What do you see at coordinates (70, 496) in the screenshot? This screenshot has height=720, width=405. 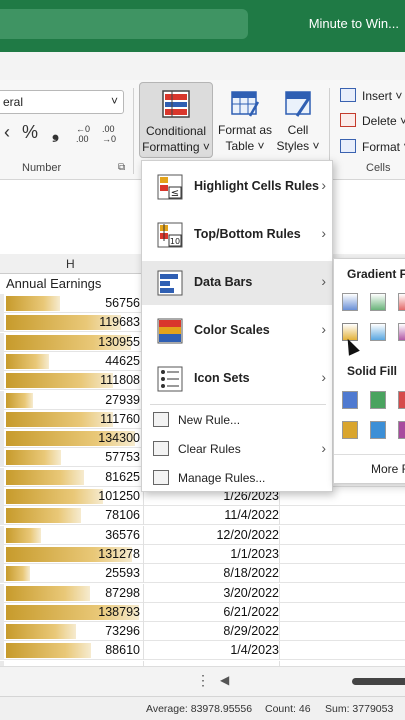 I see `earnings-cell: 101250` at bounding box center [70, 496].